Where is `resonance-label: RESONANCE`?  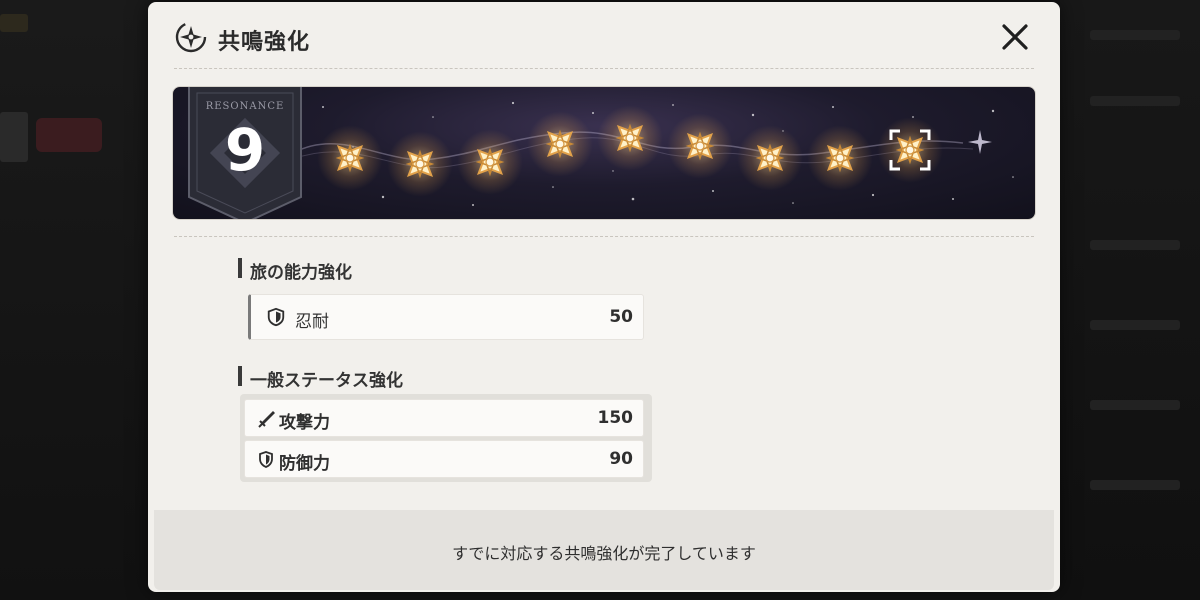
resonance-label: RESONANCE is located at coordinates (245, 106).